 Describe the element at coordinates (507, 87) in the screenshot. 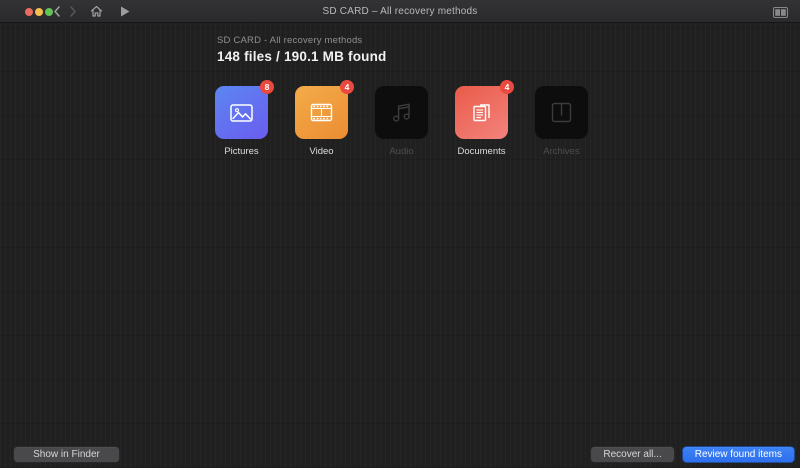

I see `documents-count-badge: 4` at that location.